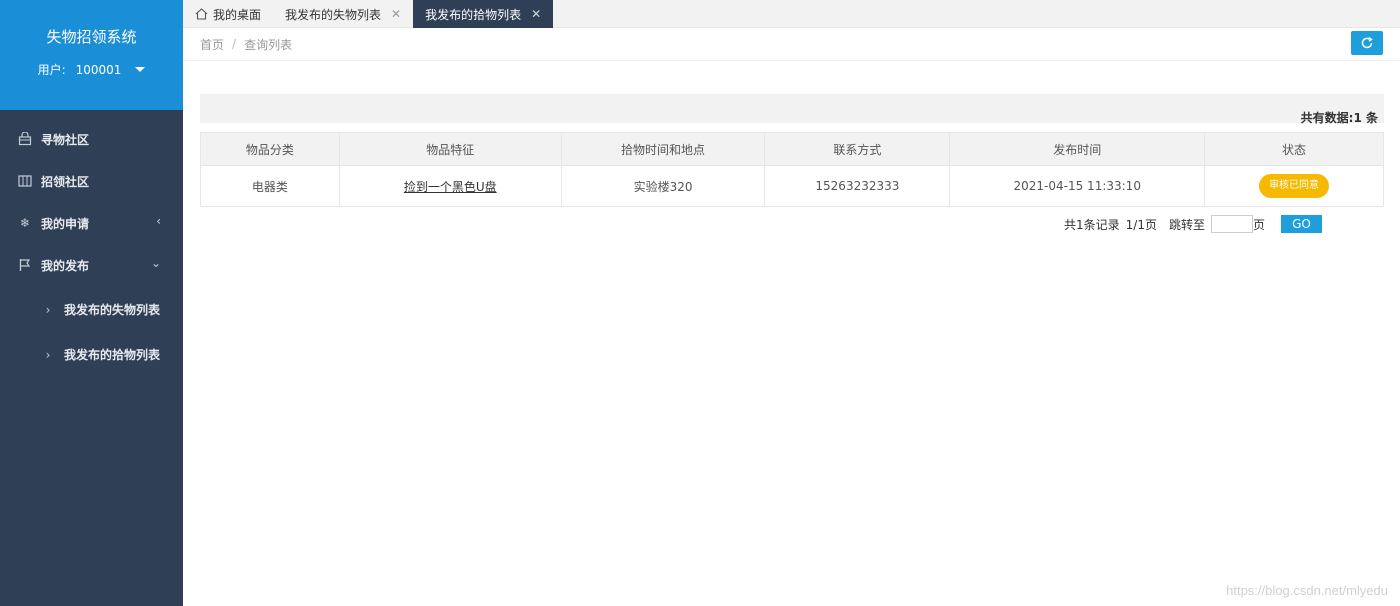  I want to click on user-id: 100001, so click(98, 69).